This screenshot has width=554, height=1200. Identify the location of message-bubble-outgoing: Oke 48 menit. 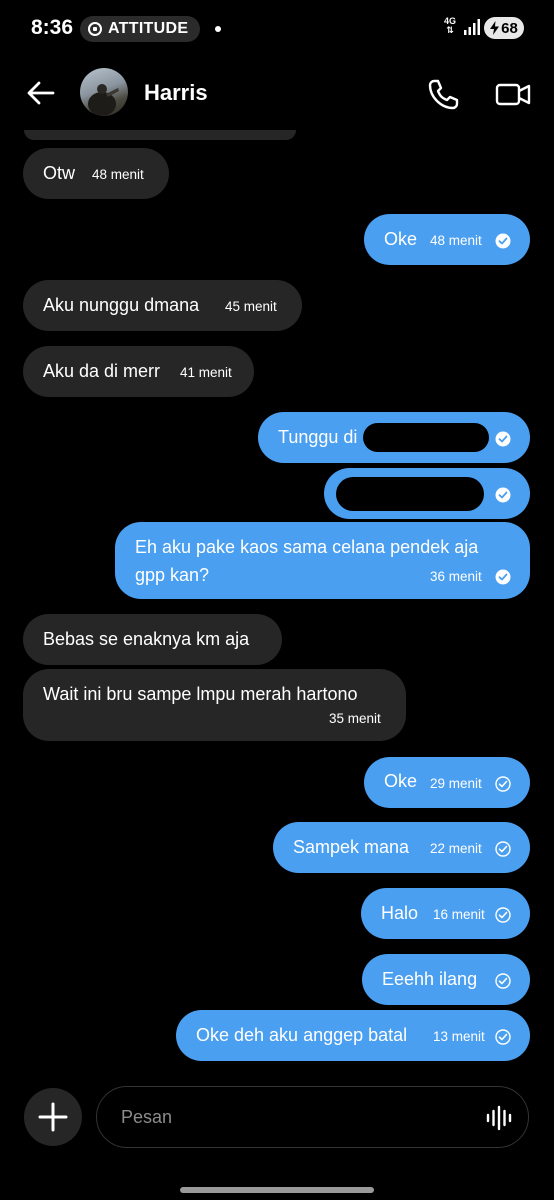
(447, 239).